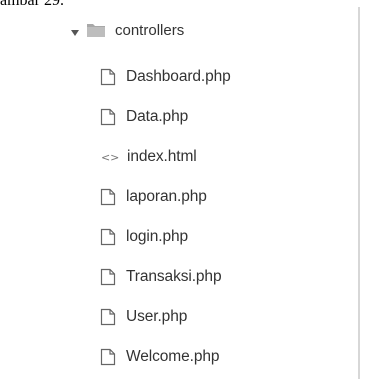 The height and width of the screenshot is (383, 371). I want to click on code-icon: <>, so click(110, 157).